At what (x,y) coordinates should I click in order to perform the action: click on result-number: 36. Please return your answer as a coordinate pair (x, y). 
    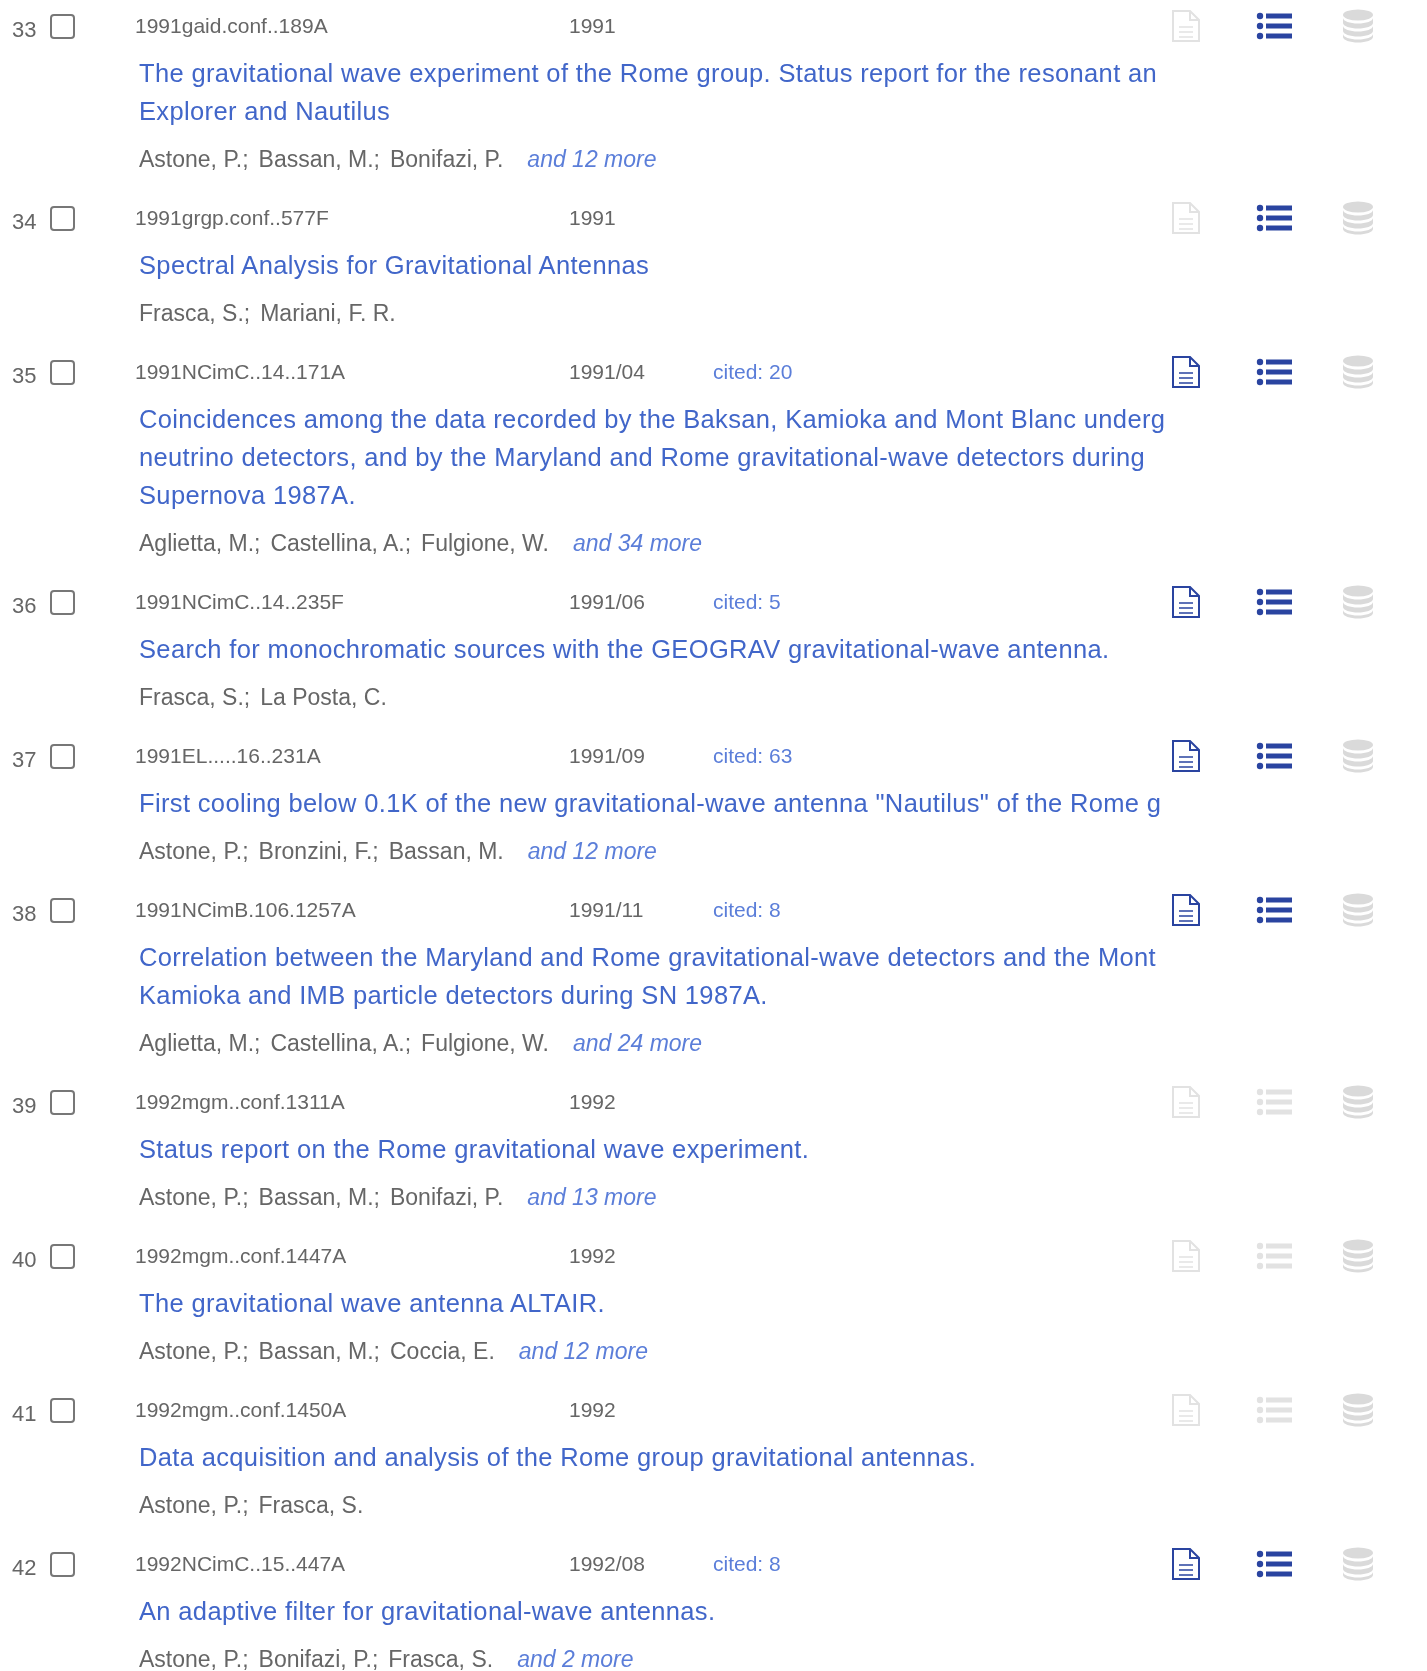
    Looking at the image, I should click on (24, 606).